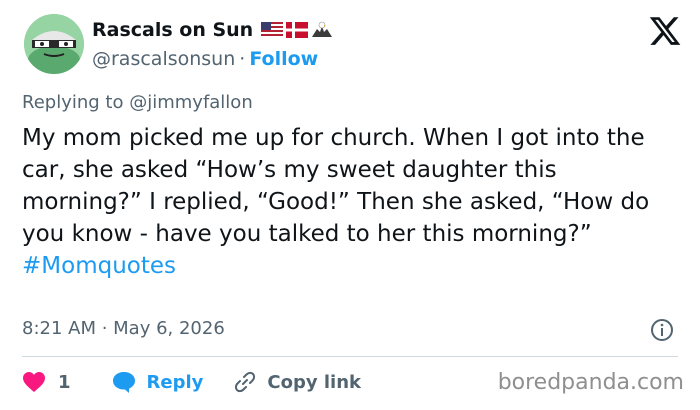 The height and width of the screenshot is (410, 700). I want to click on denmark-flag-icon, so click(297, 30).